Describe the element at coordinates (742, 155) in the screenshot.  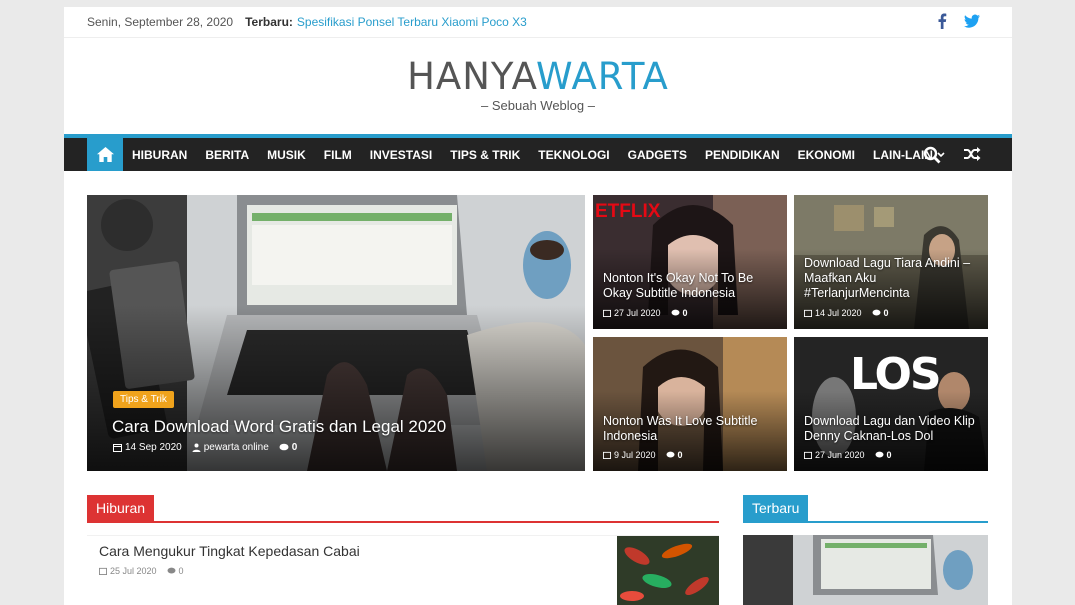
I see `nav-item-pendidikan: PENDIDIKAN` at that location.